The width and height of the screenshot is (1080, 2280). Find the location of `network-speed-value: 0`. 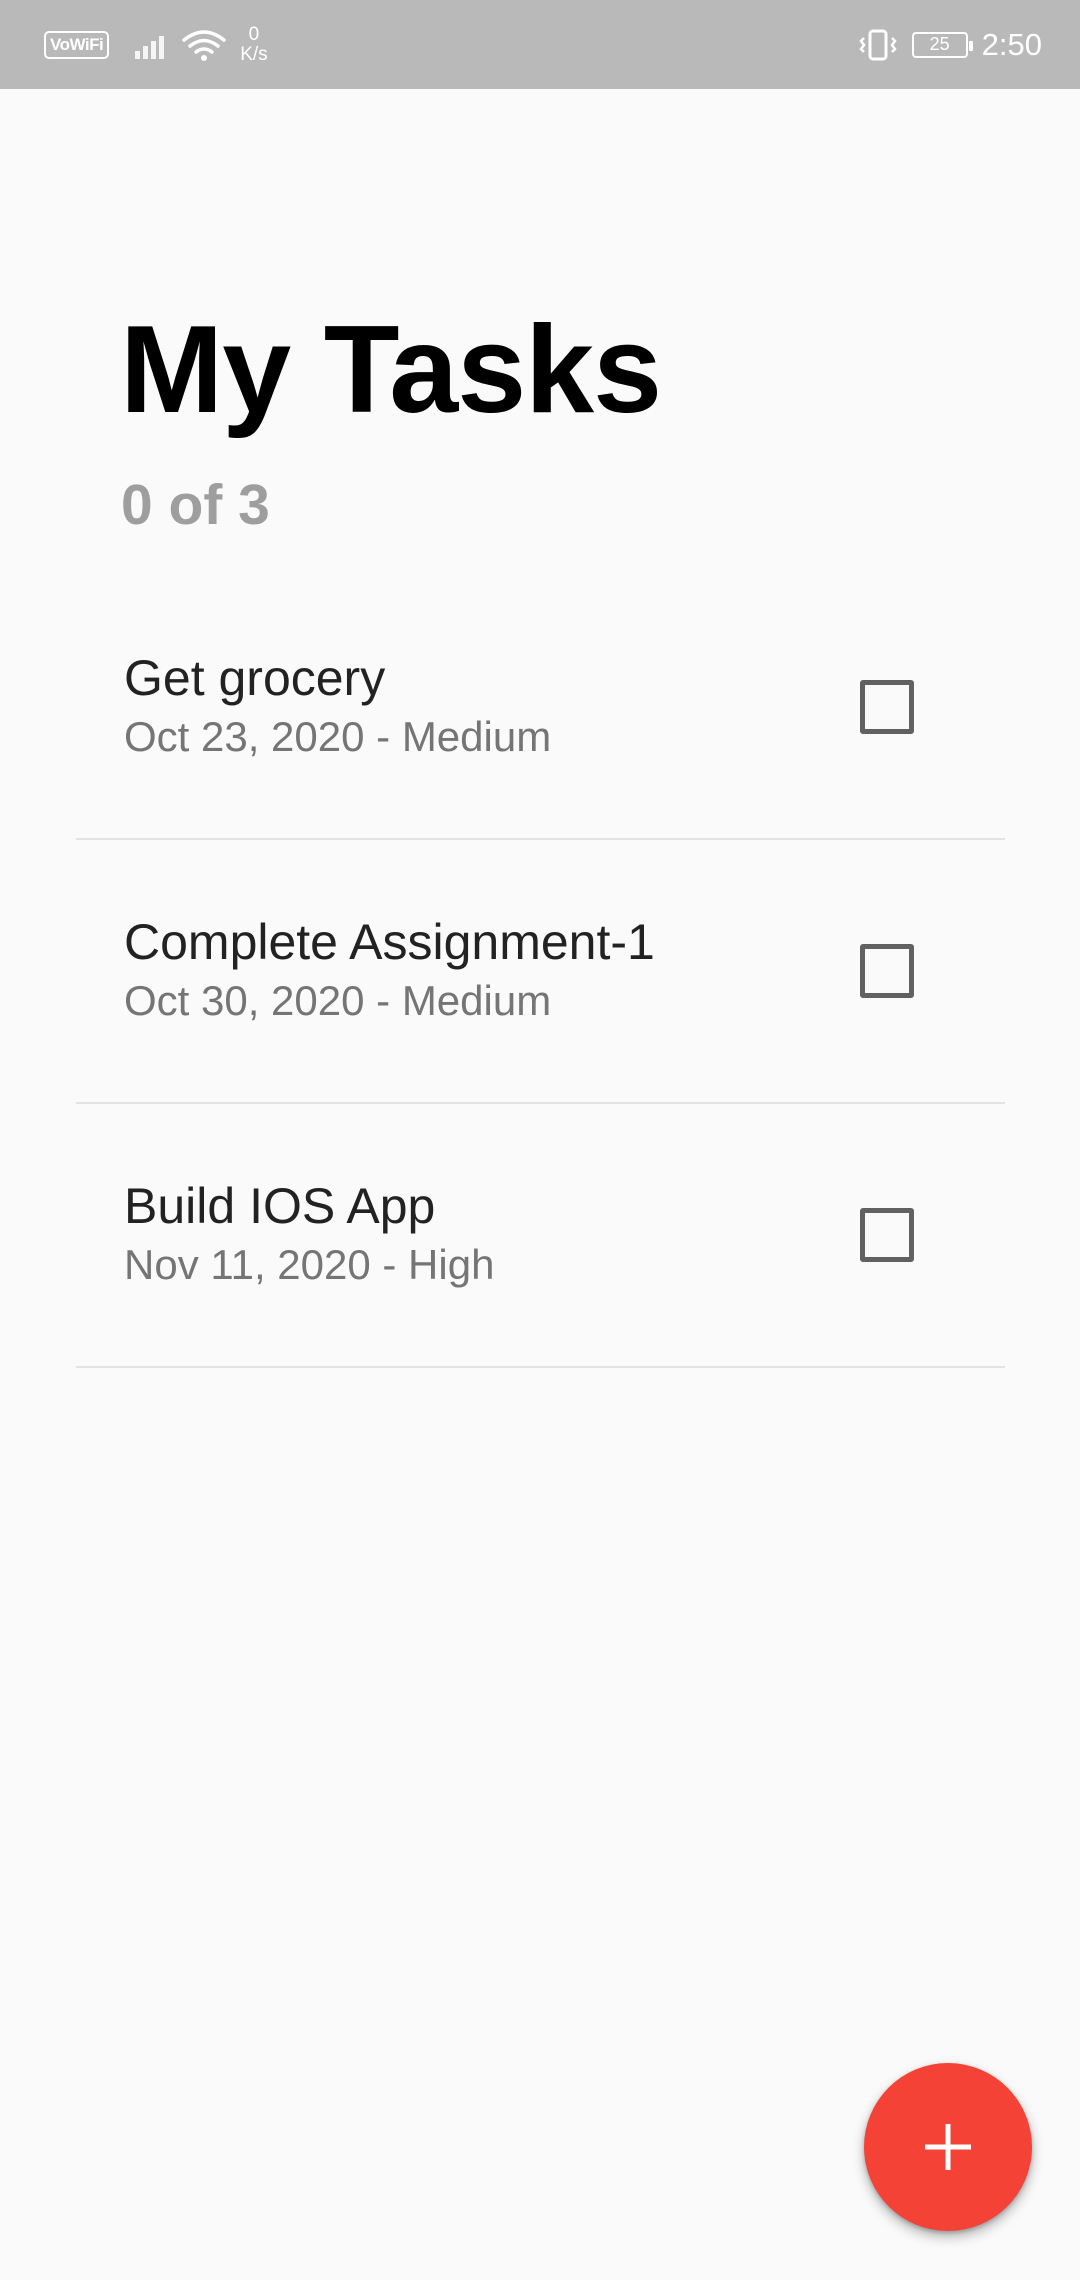

network-speed-value: 0 is located at coordinates (254, 34).